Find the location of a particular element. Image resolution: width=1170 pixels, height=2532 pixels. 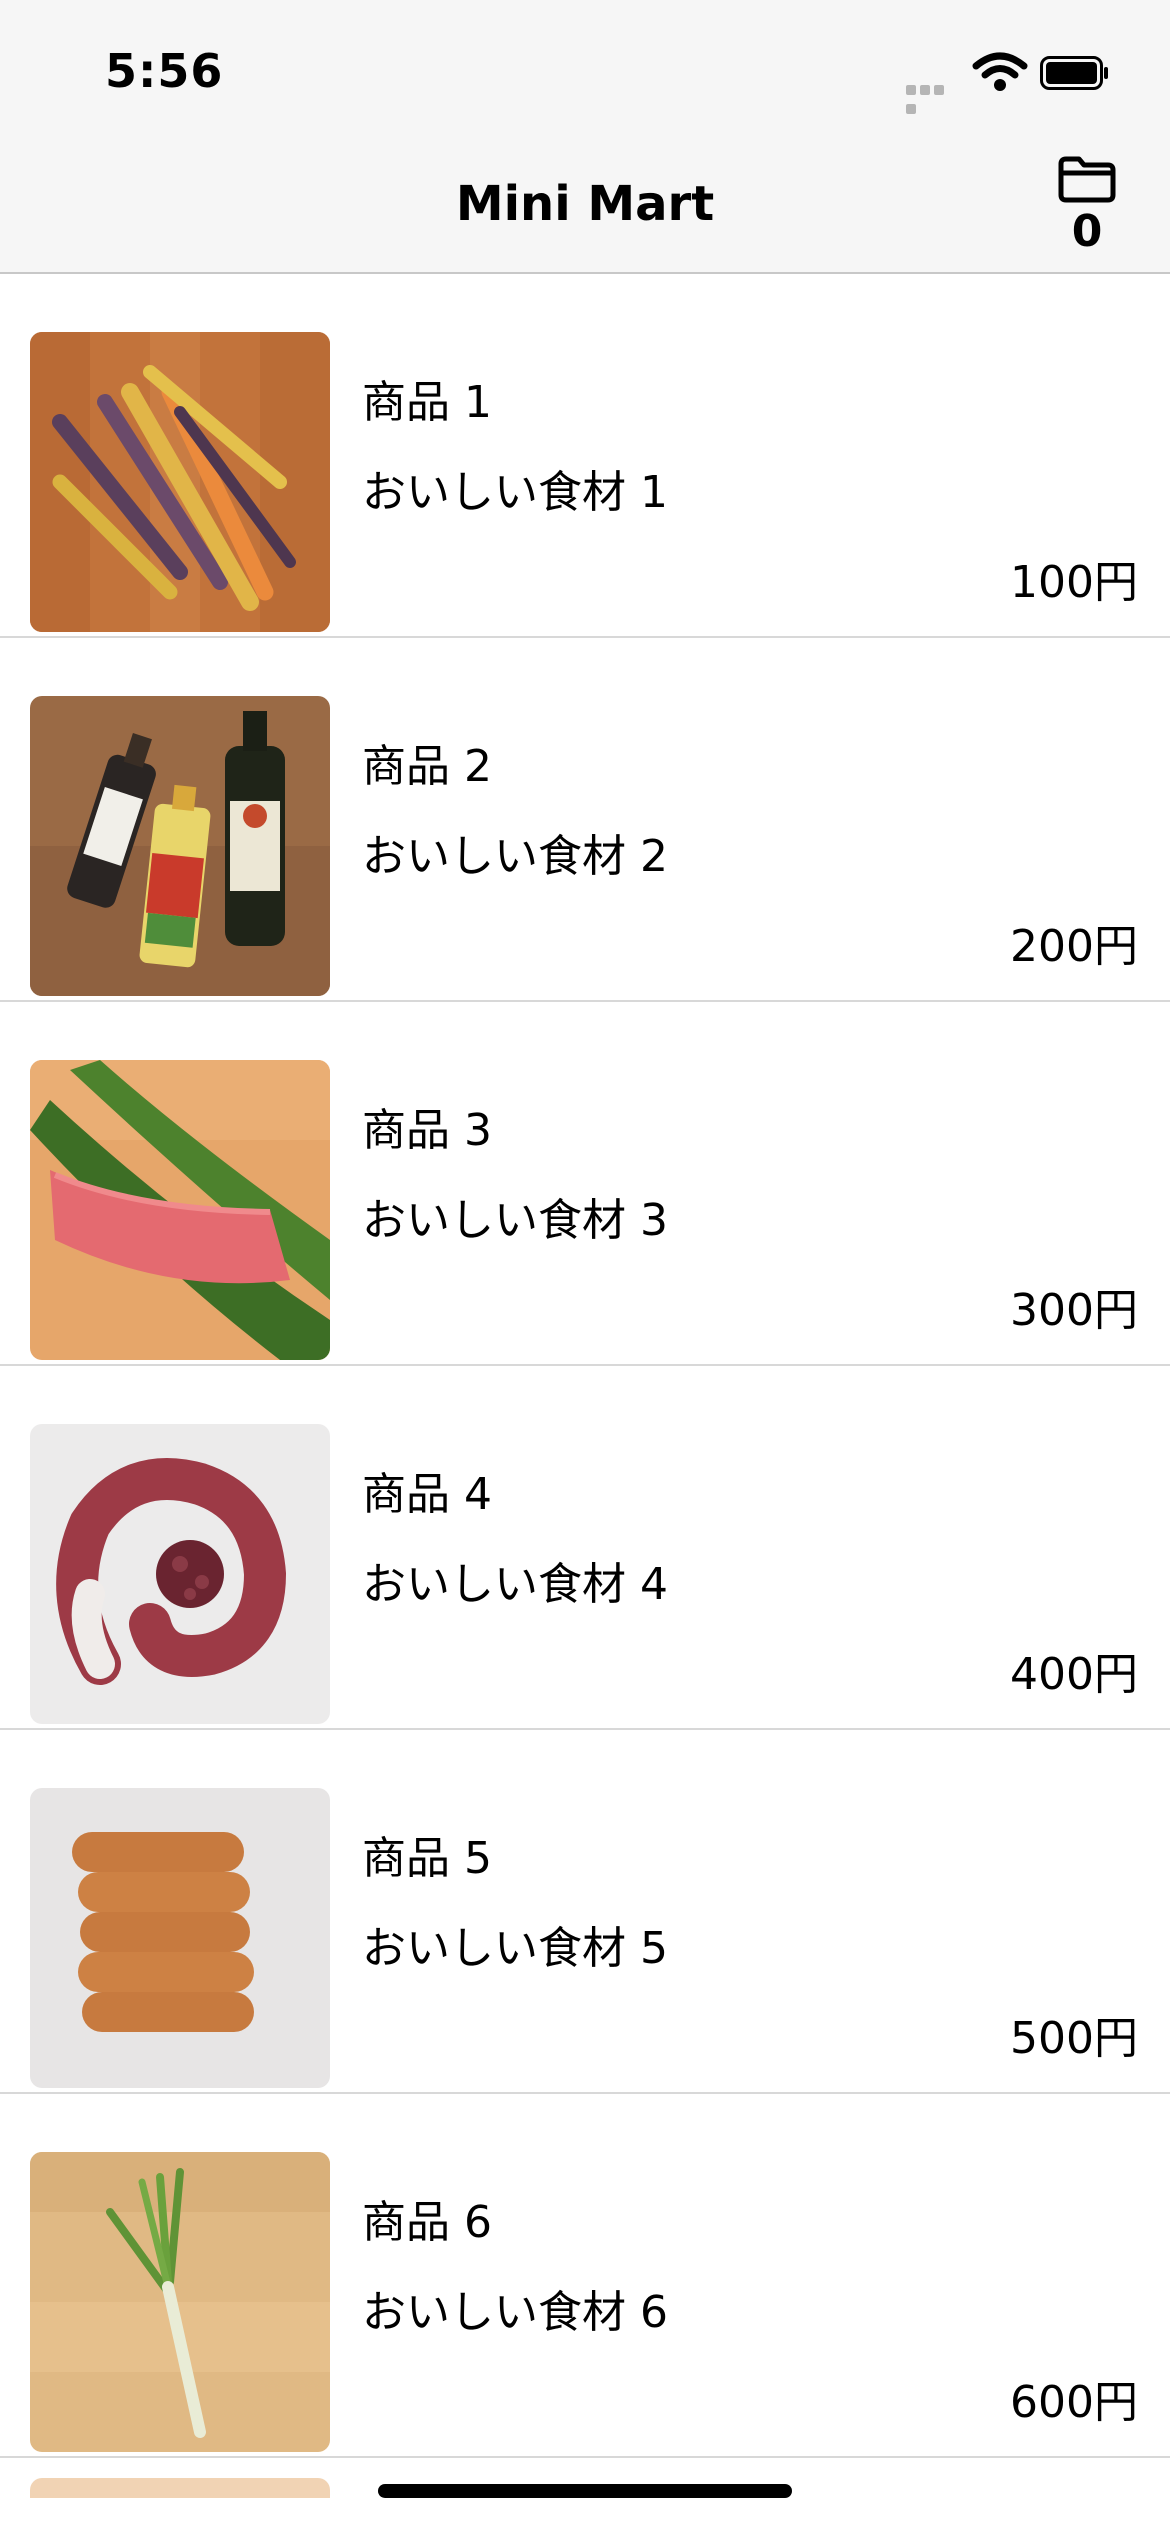

wifi-icon is located at coordinates (1000, 72).